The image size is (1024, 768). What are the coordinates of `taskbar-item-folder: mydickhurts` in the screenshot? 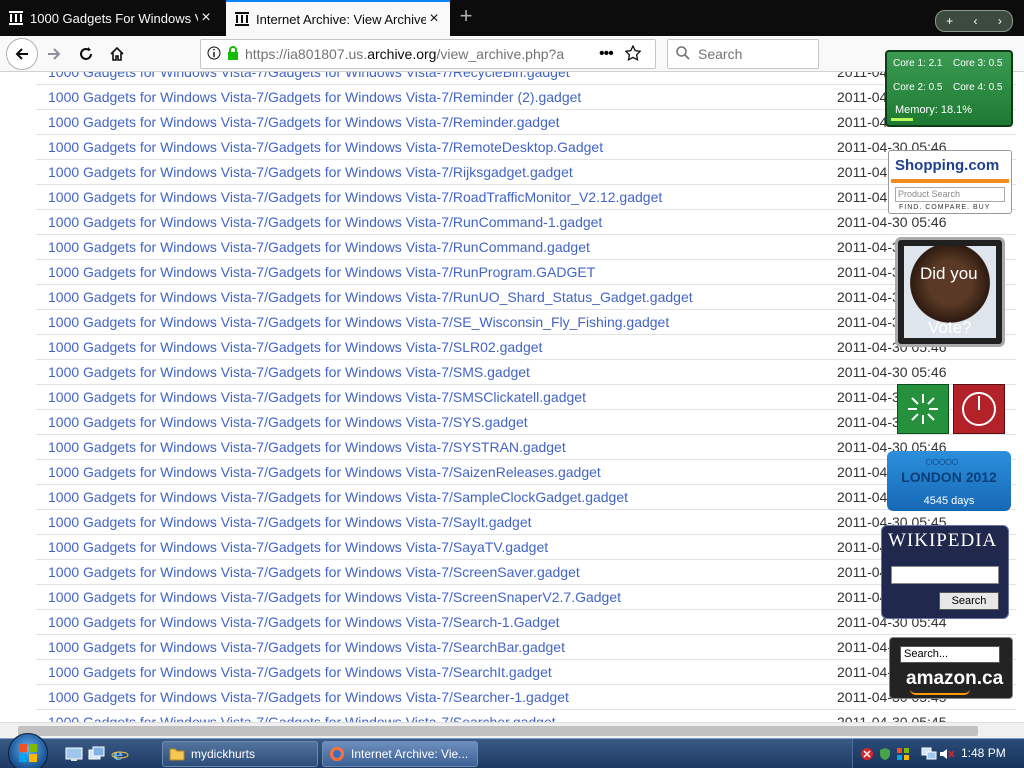 It's located at (240, 754).